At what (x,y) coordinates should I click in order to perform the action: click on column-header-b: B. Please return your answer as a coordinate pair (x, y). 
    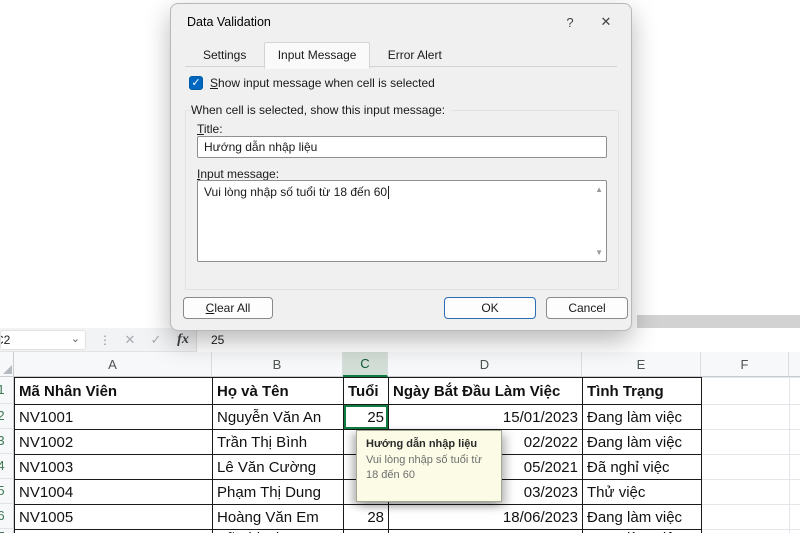
    Looking at the image, I should click on (277, 364).